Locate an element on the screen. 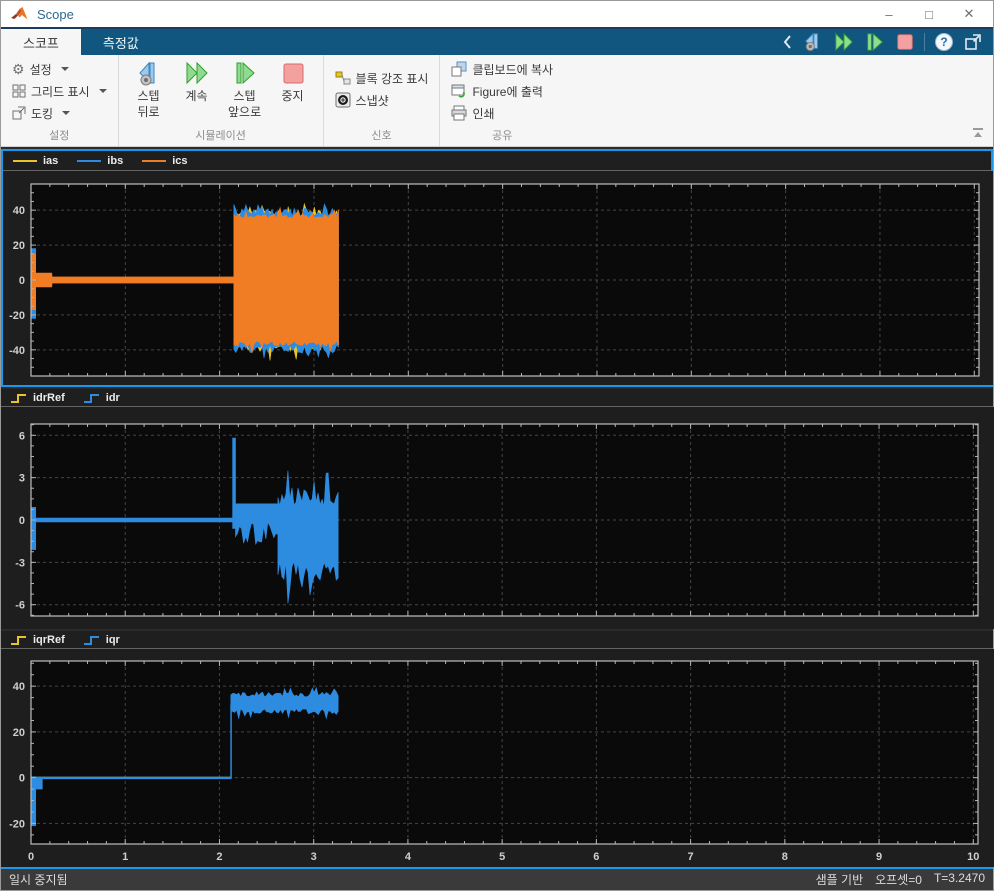 Image resolution: width=994 pixels, height=891 pixels. legend-idr: idrRef idr is located at coordinates (497, 398).